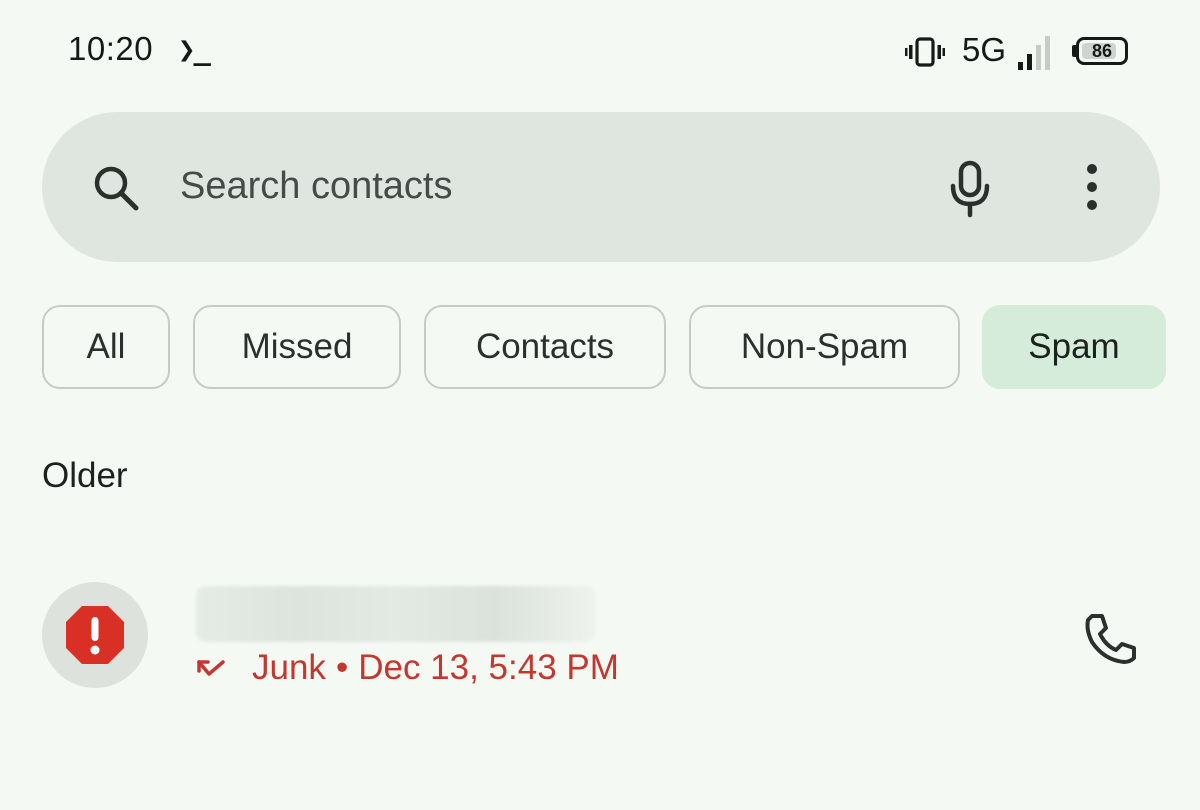 Image resolution: width=1200 pixels, height=810 pixels. I want to click on call-timestamp: Dec 13, 5:43 PM, so click(488, 667).